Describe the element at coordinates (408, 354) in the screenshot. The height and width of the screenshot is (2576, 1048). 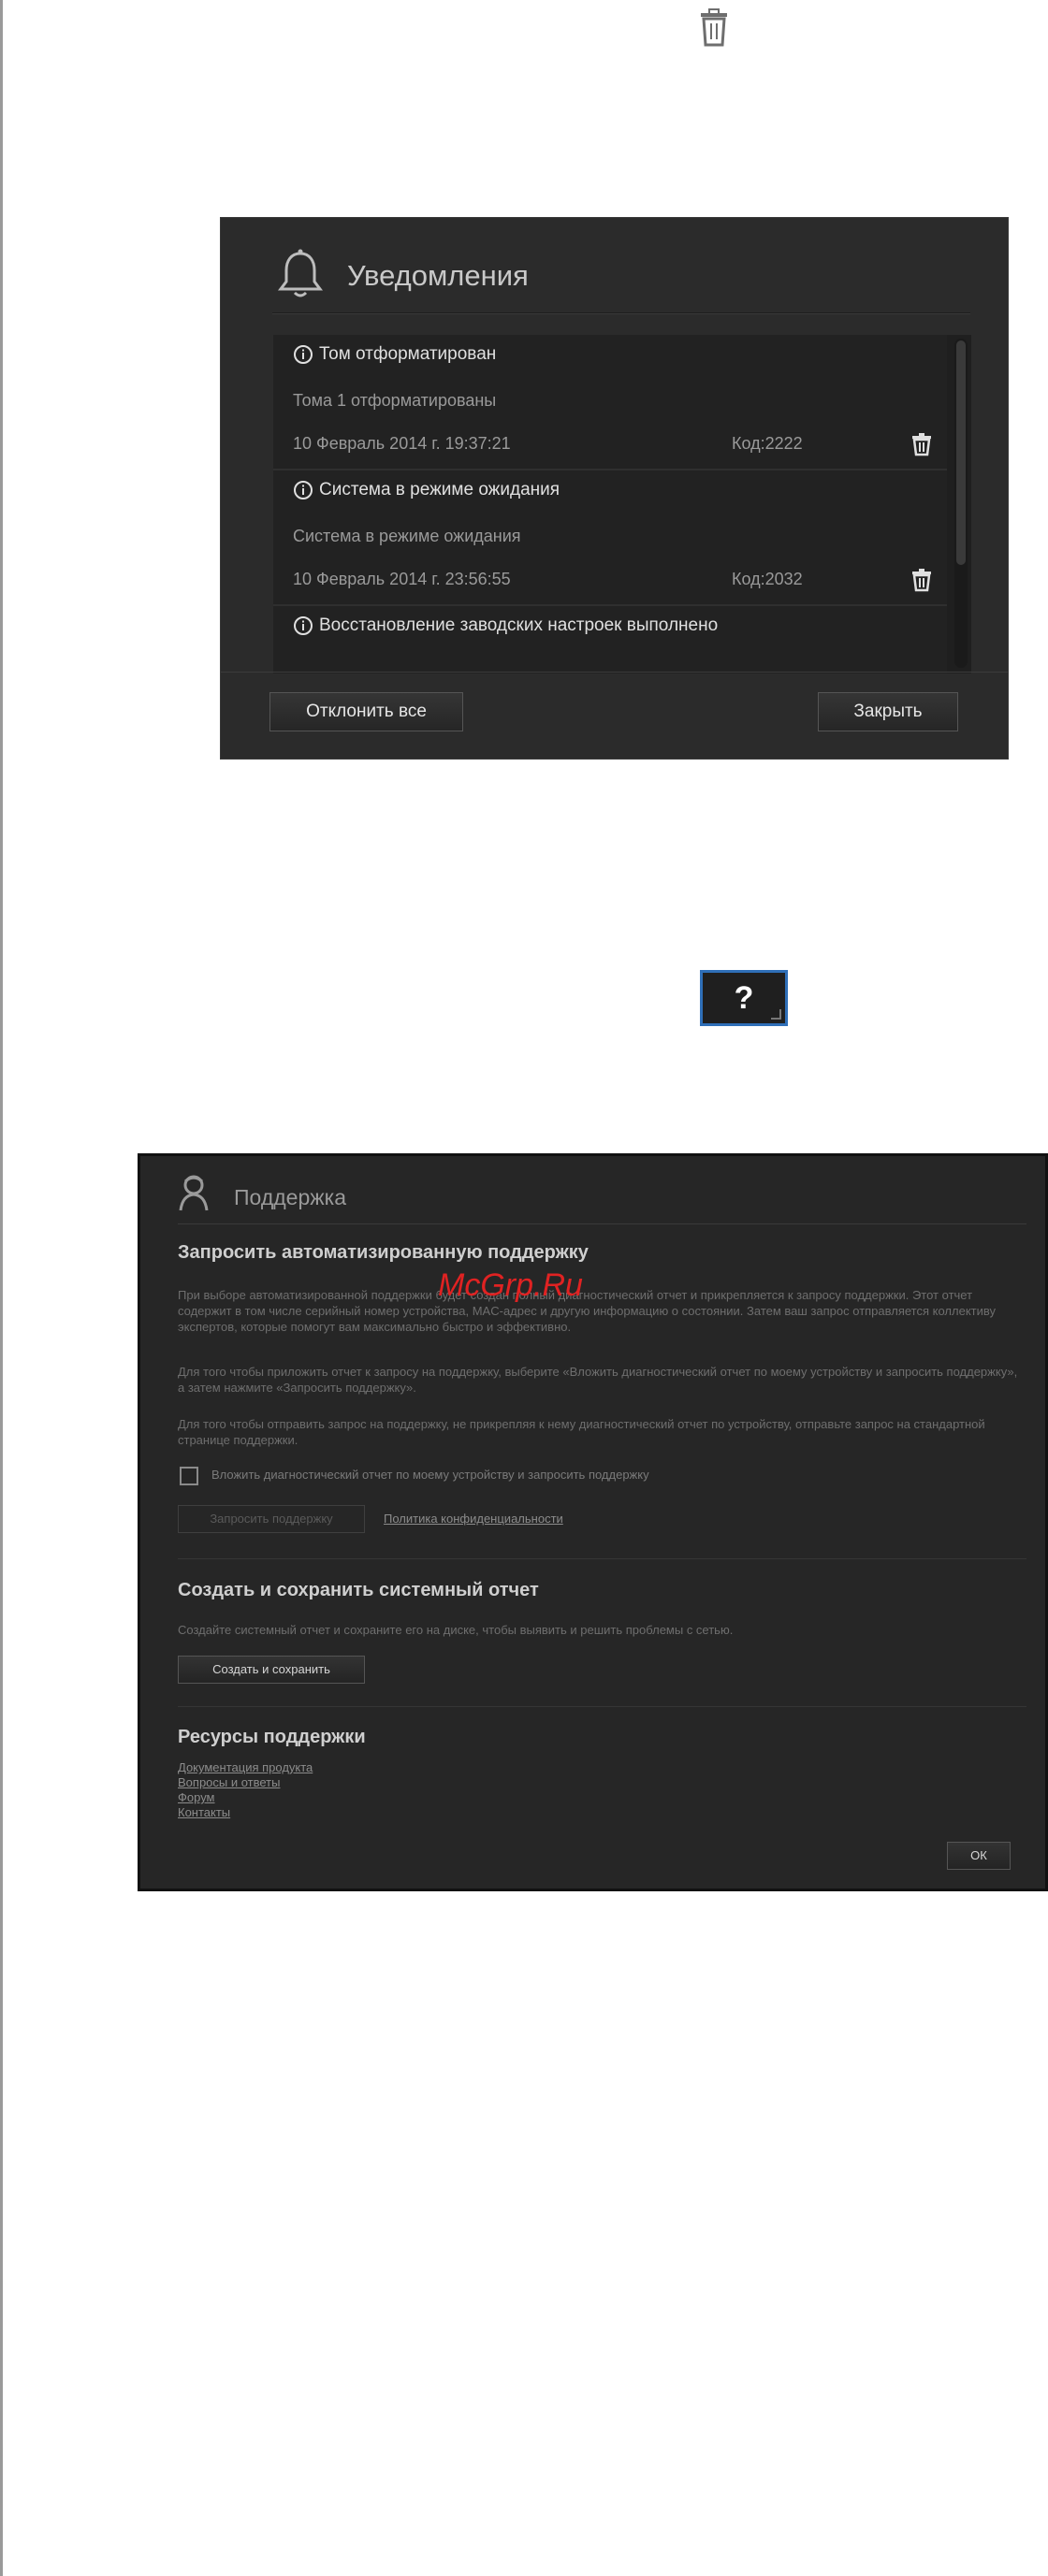
I see `notification-title: Том отформатирован` at that location.